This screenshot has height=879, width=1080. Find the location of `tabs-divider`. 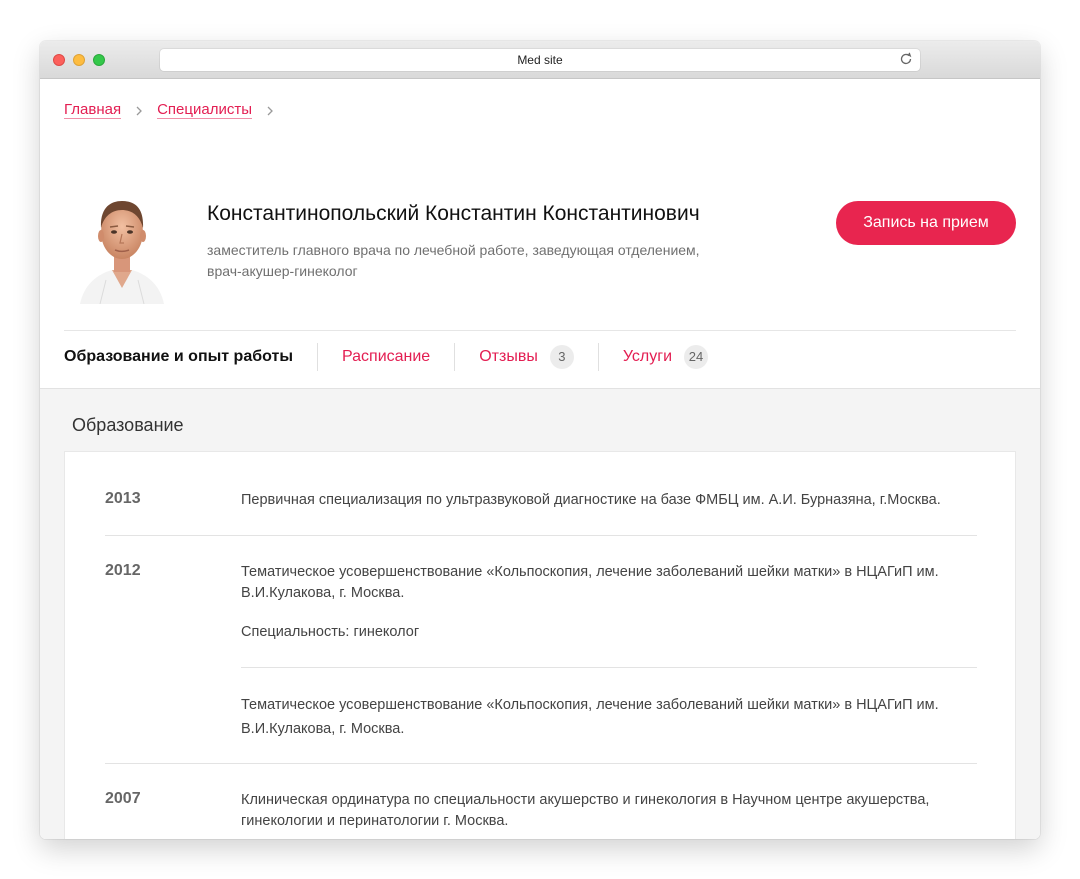

tabs-divider is located at coordinates (540, 330).